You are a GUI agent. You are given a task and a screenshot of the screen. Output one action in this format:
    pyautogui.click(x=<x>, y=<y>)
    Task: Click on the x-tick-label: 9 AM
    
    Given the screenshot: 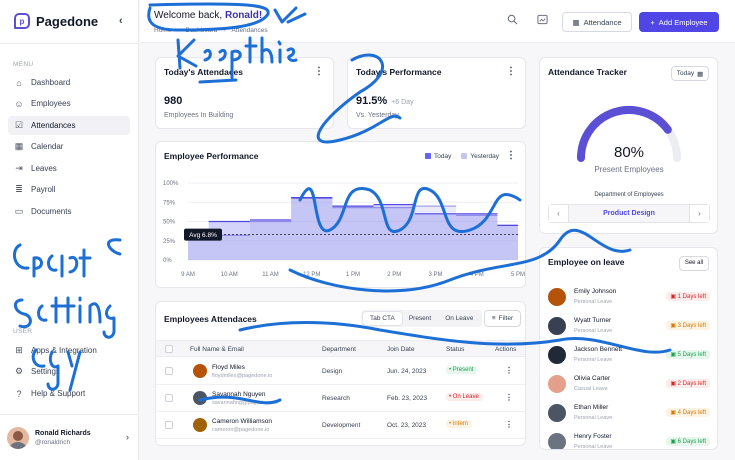 What is the action you would take?
    pyautogui.click(x=188, y=275)
    